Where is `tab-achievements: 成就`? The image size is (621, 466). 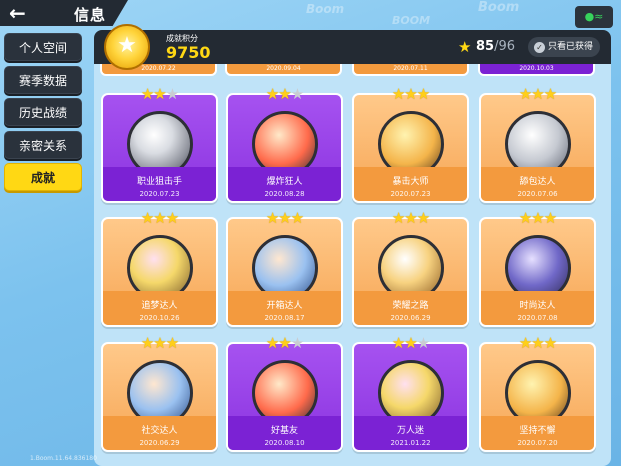 tab-achievements: 成就 is located at coordinates (43, 177).